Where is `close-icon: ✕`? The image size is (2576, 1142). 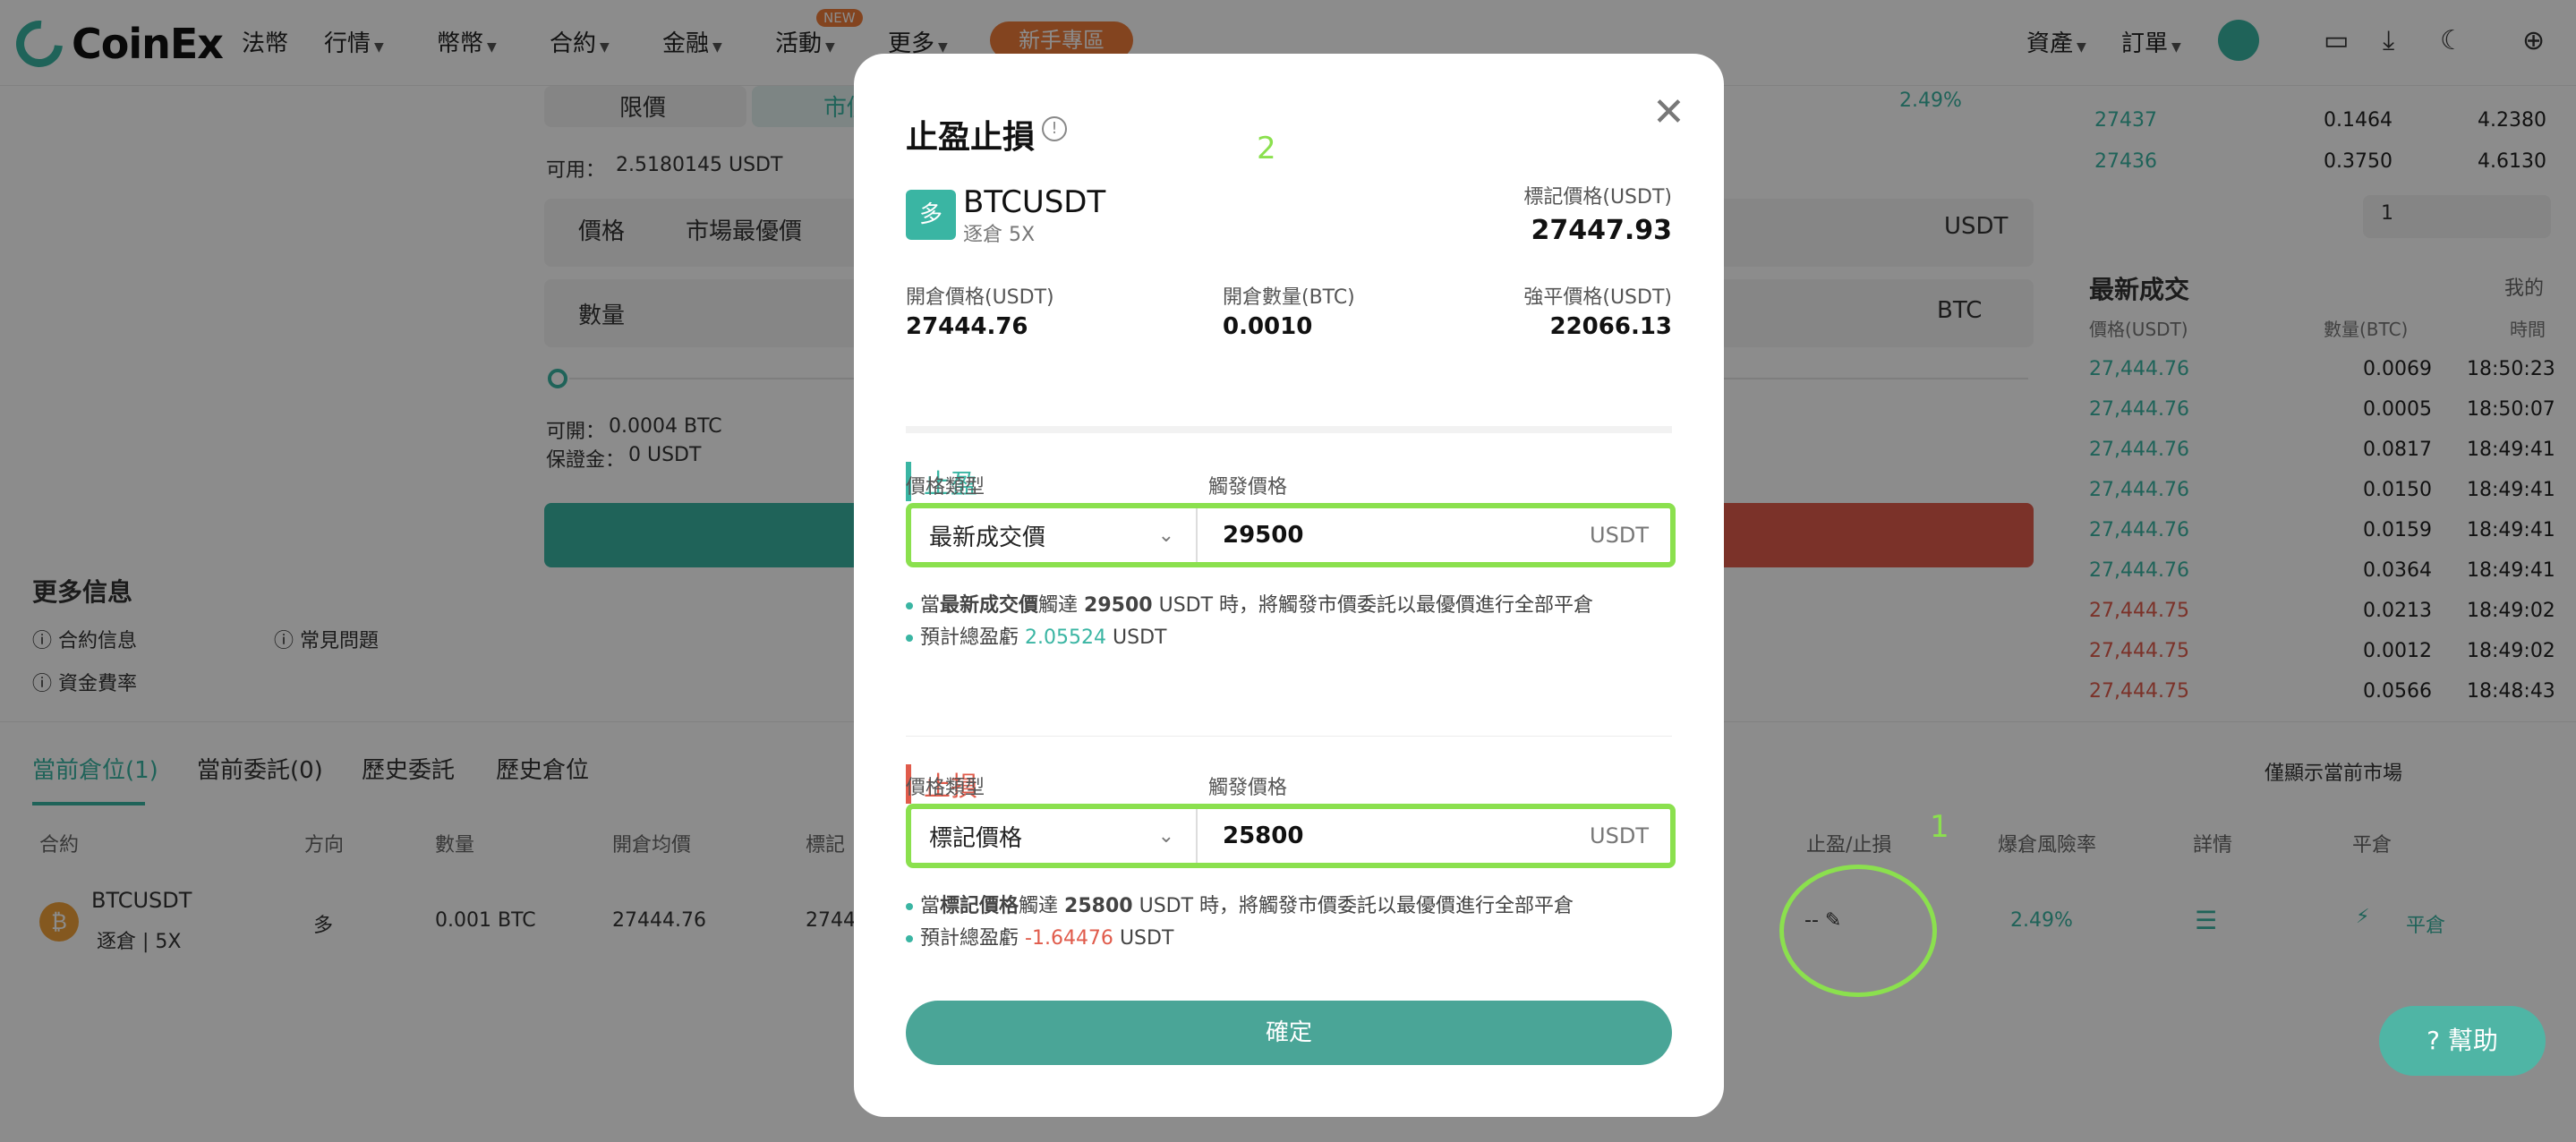
close-icon: ✕ is located at coordinates (1668, 112).